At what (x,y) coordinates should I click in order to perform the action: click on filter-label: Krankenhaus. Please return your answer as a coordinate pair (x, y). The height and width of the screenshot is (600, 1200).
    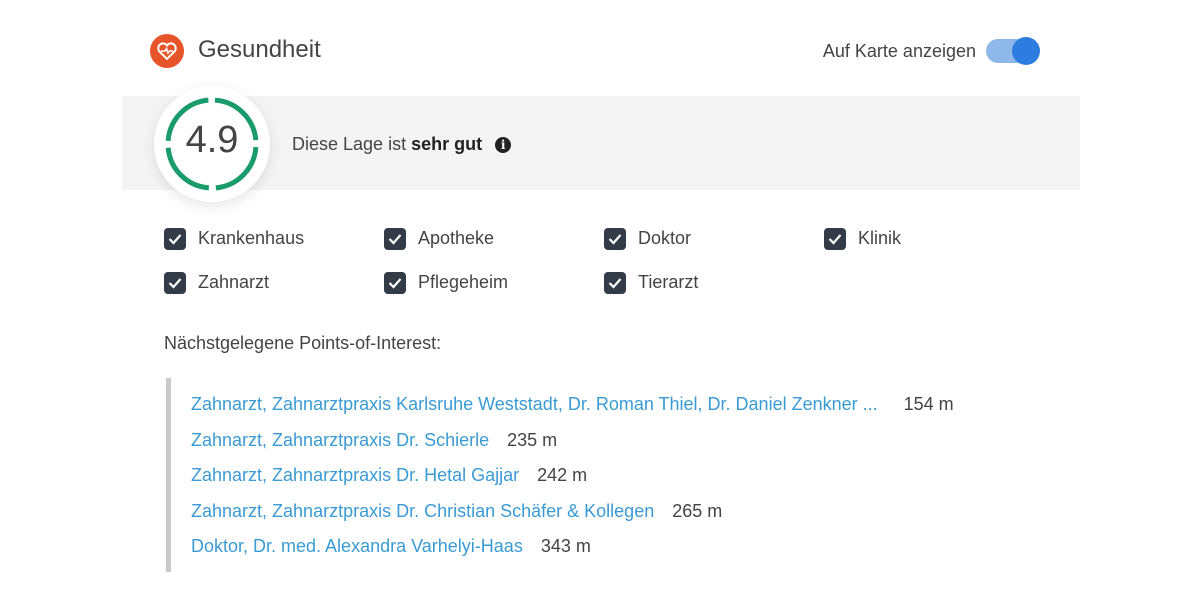
    Looking at the image, I should click on (251, 238).